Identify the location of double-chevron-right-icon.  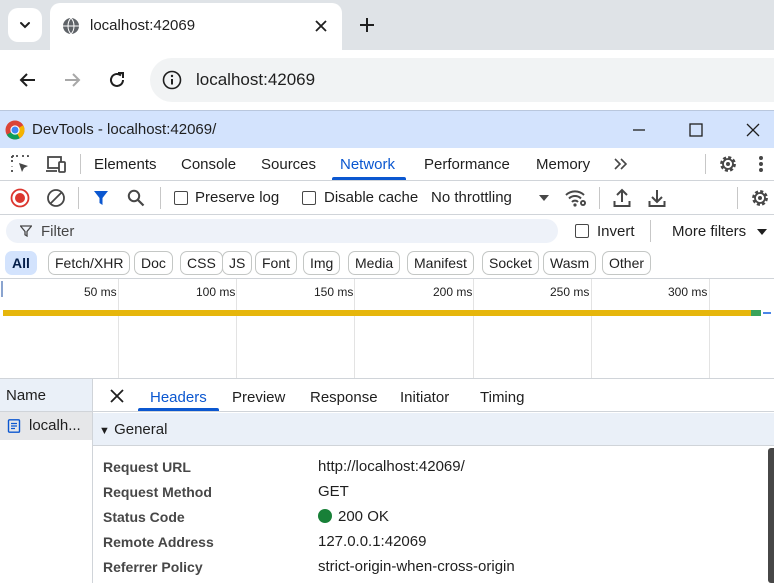
(621, 164).